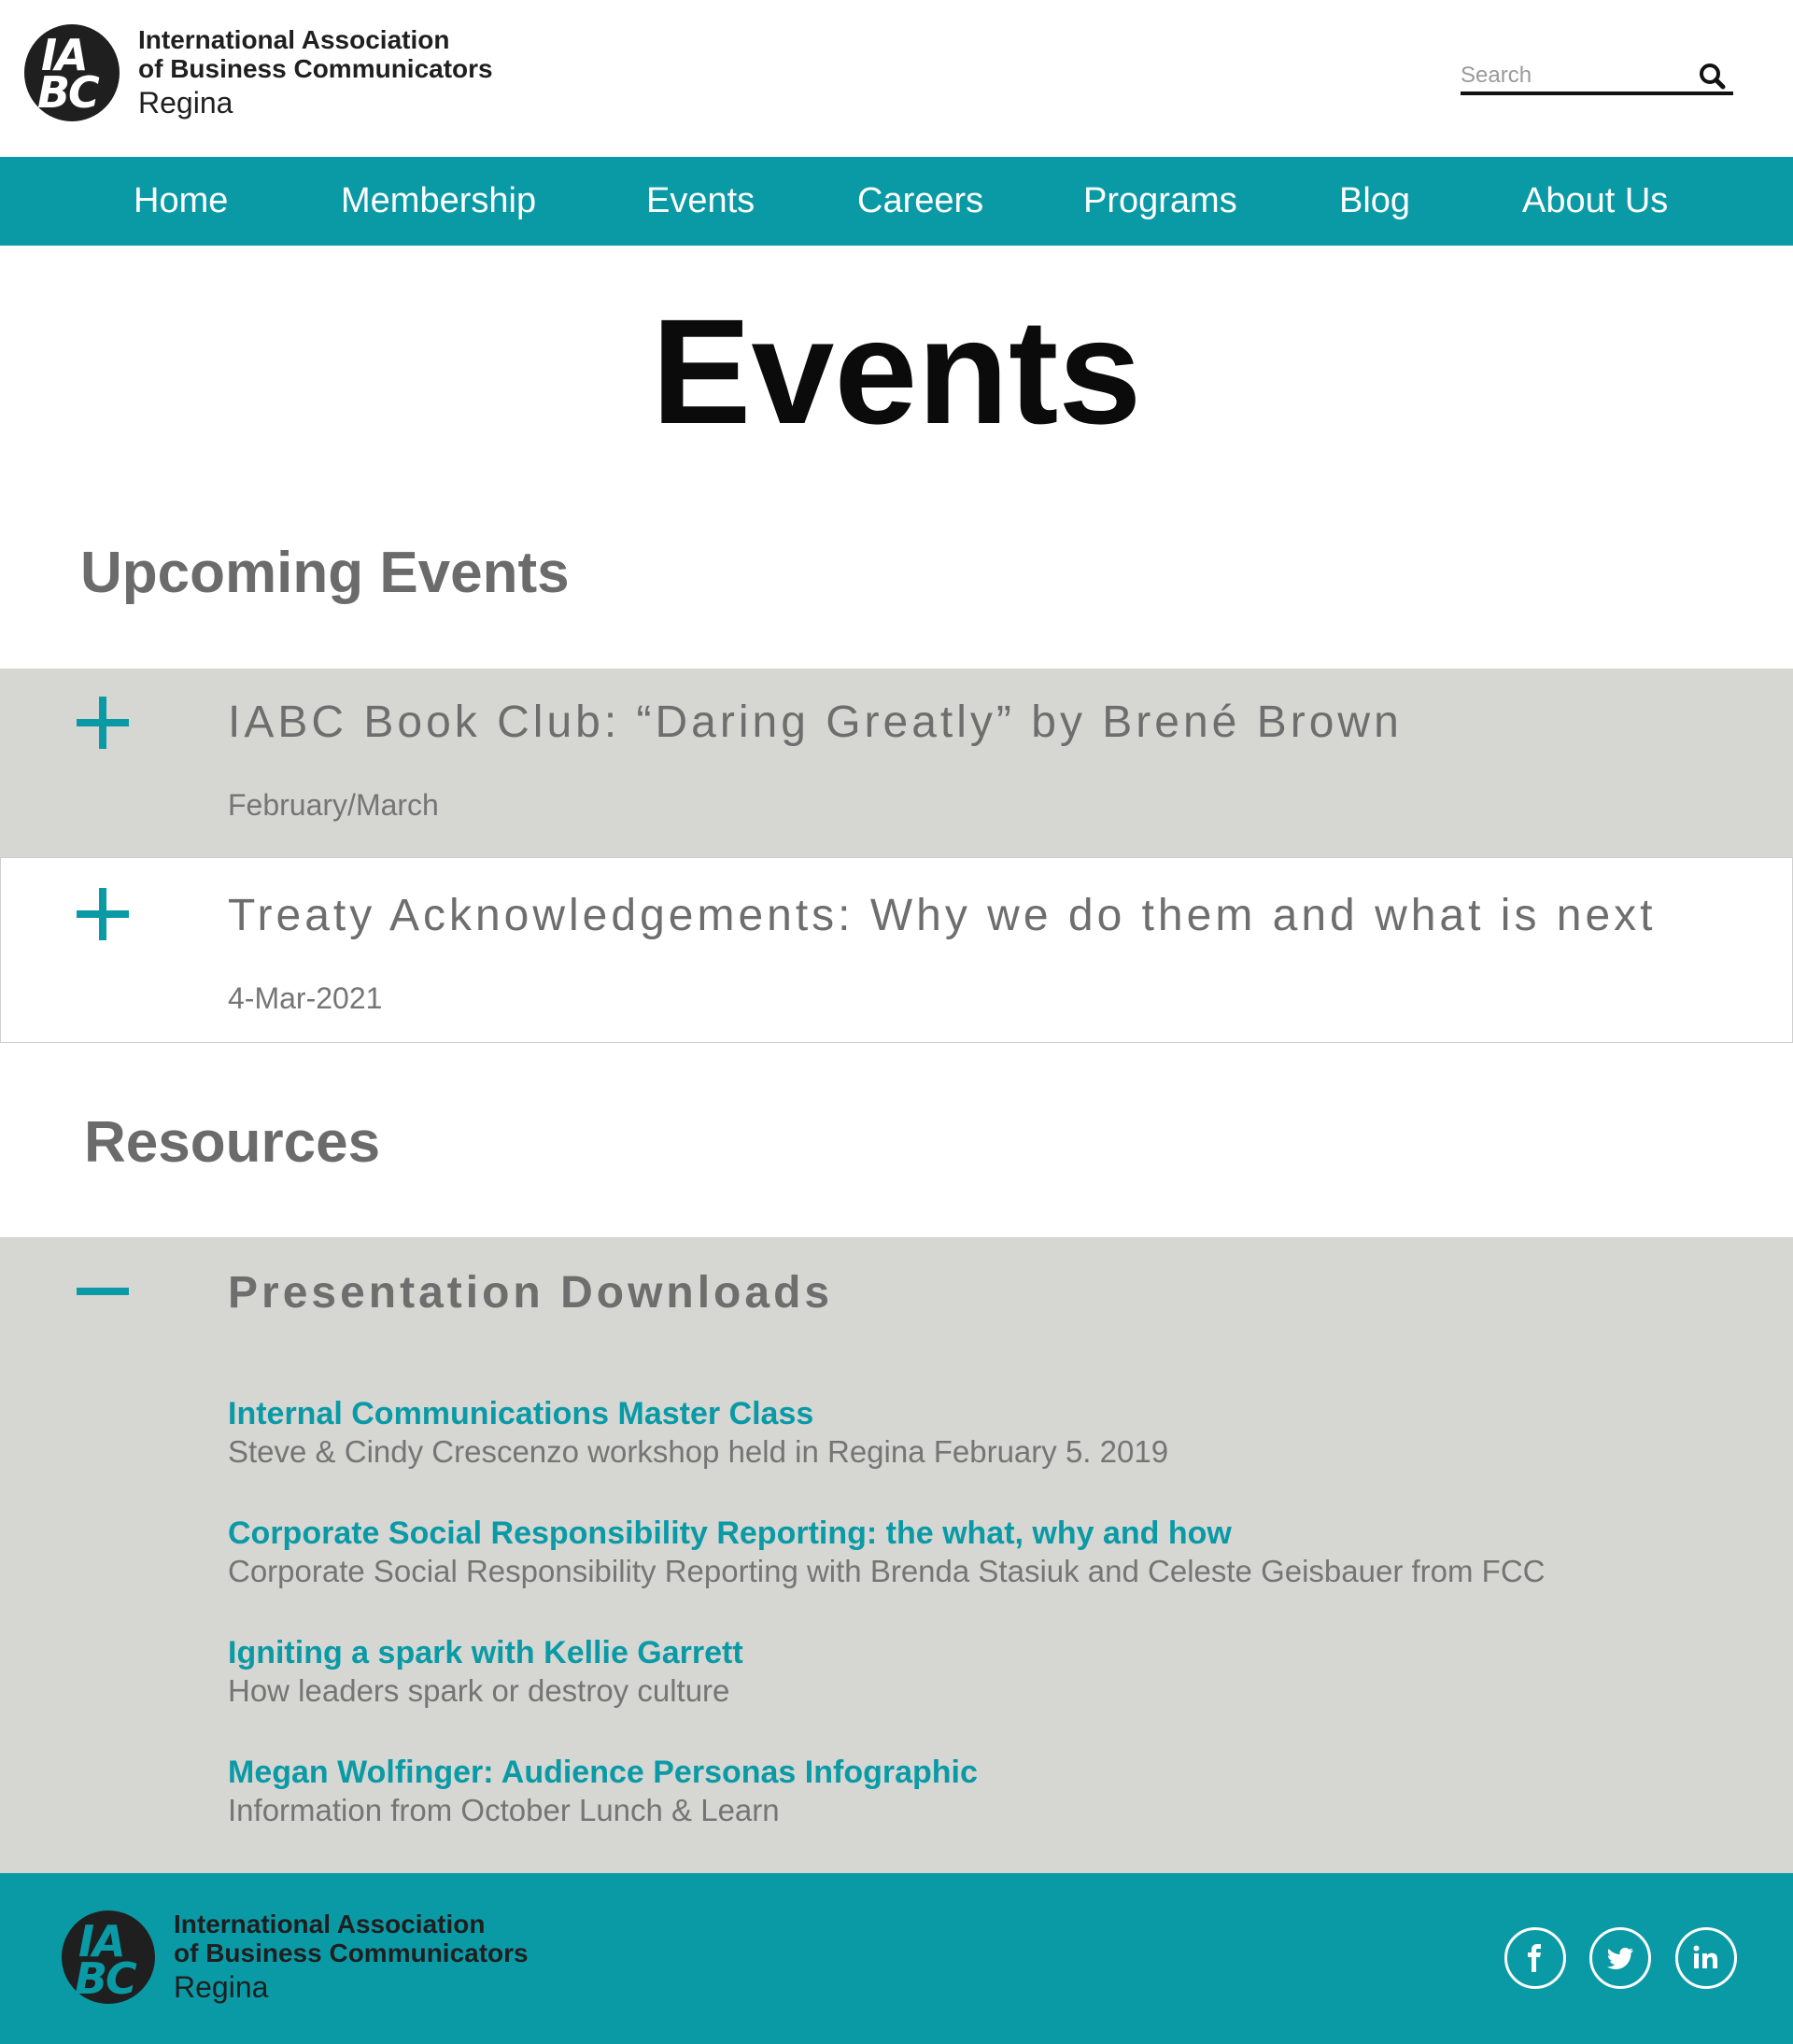  Describe the element at coordinates (504, 1810) in the screenshot. I see `download-description: Information from October Lunch & Learn` at that location.